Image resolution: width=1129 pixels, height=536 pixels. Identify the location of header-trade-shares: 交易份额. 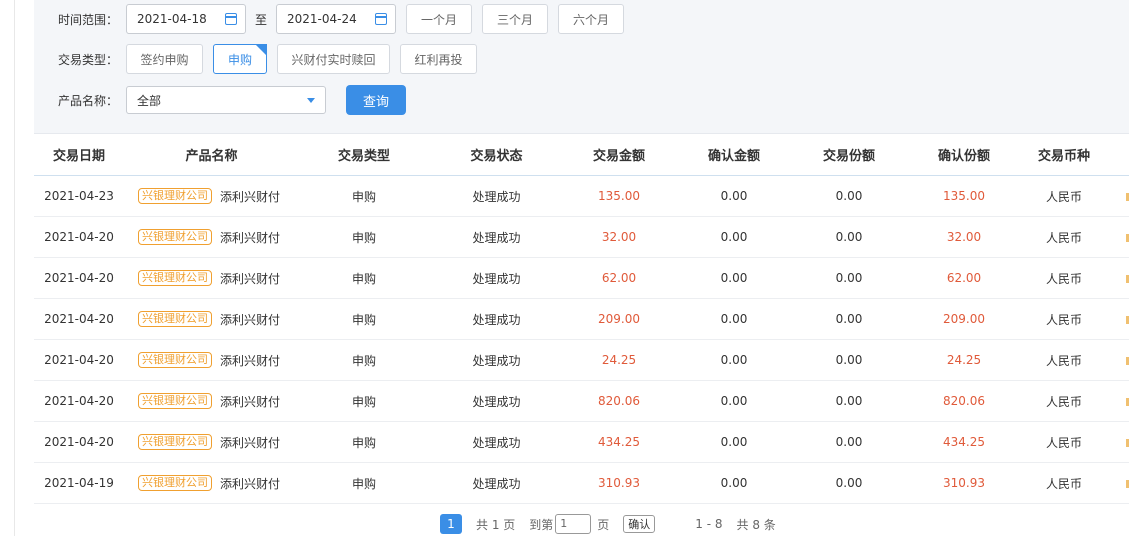
(848, 156).